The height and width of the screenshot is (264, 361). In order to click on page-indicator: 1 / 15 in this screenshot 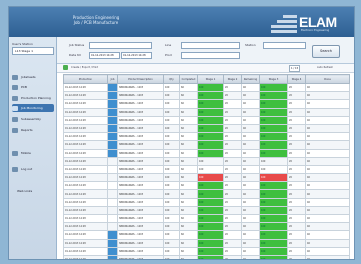, I will do `click(295, 68)`.